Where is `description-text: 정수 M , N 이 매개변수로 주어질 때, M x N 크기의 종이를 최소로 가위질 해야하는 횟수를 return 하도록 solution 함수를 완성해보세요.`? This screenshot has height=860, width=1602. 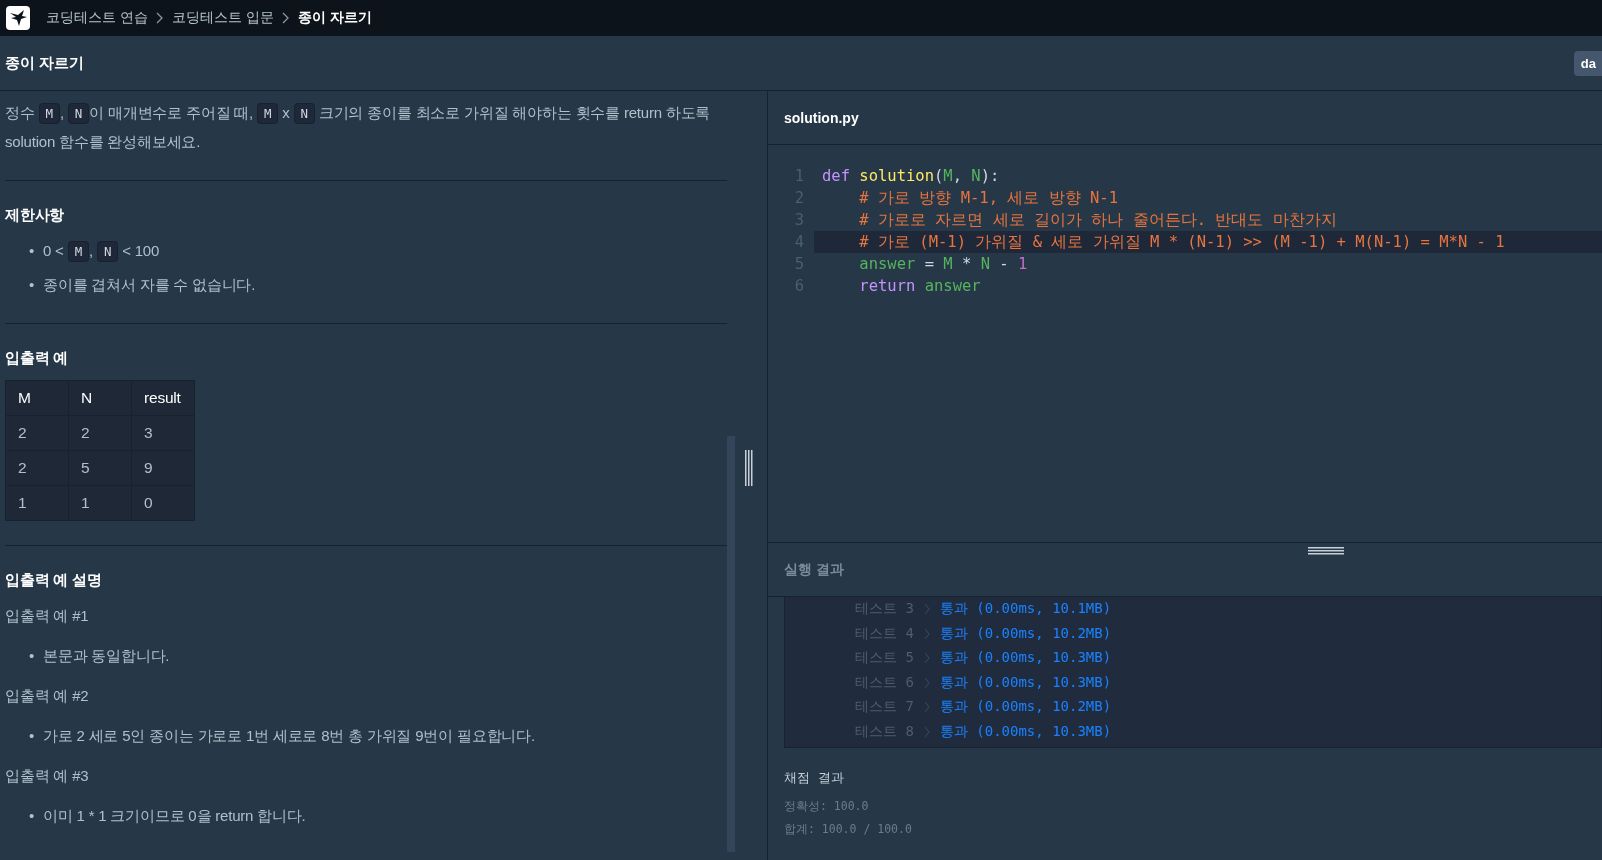 description-text: 정수 M , N 이 매개변수로 주어질 때, M x N 크기의 종이를 최소로 가위질 해야하는 횟수를 return 하도록 solution 함수를 완성해보세요. is located at coordinates (358, 127).